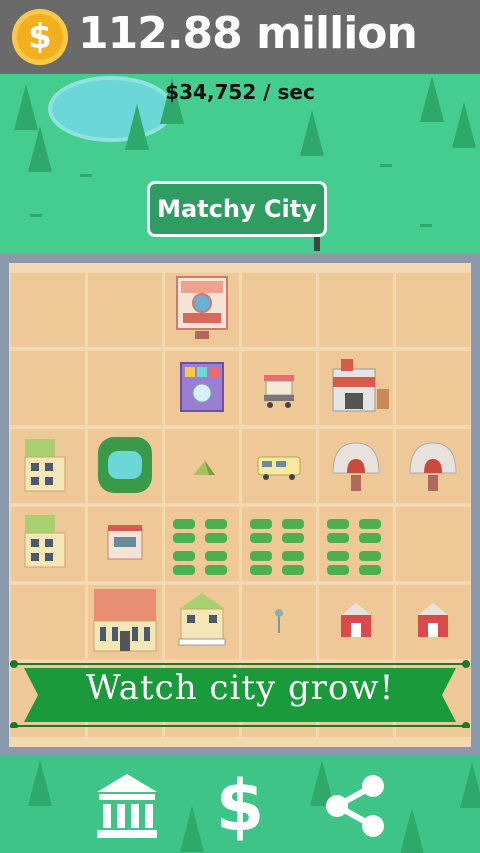 Image resolution: width=480 pixels, height=853 pixels. Describe the element at coordinates (240, 688) in the screenshot. I see `banner-text: Watch city grow!` at that location.